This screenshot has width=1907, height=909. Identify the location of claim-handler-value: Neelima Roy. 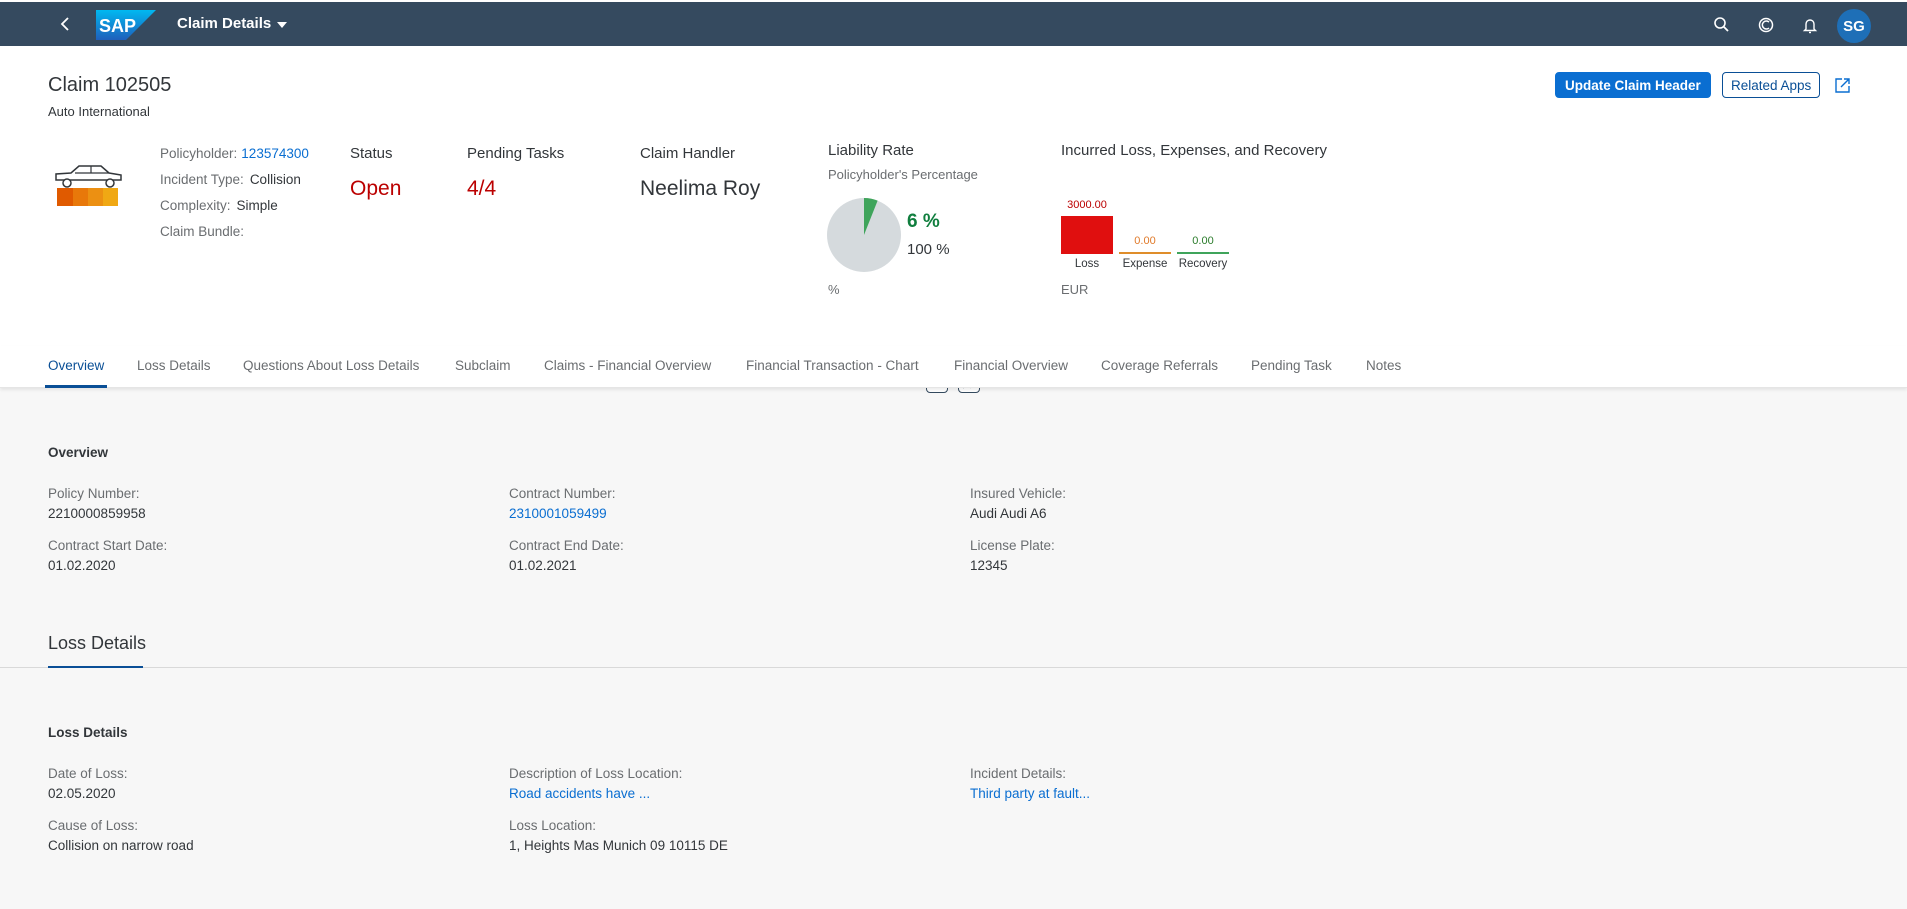
(700, 188).